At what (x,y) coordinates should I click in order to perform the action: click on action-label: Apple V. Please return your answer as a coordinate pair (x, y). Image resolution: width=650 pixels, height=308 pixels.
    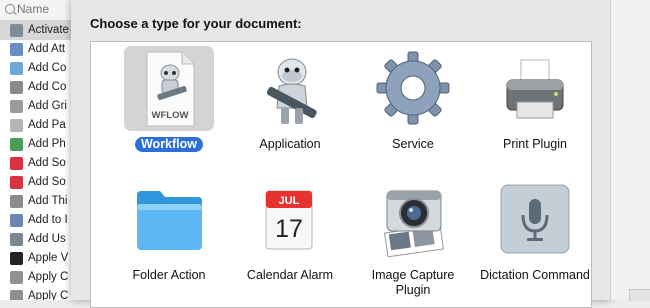
    Looking at the image, I should click on (48, 258).